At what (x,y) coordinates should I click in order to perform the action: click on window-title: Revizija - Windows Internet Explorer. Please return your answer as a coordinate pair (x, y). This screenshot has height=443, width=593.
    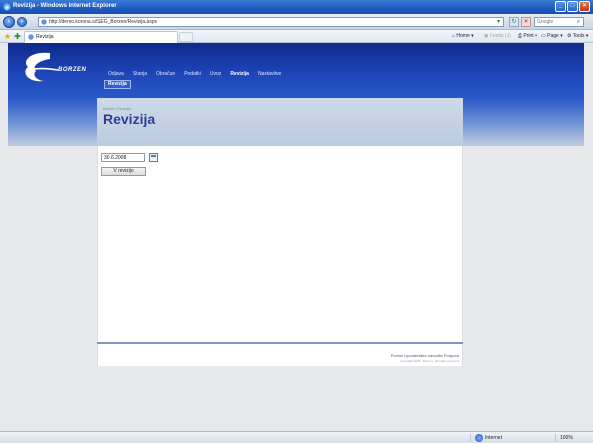
    Looking at the image, I should click on (65, 6).